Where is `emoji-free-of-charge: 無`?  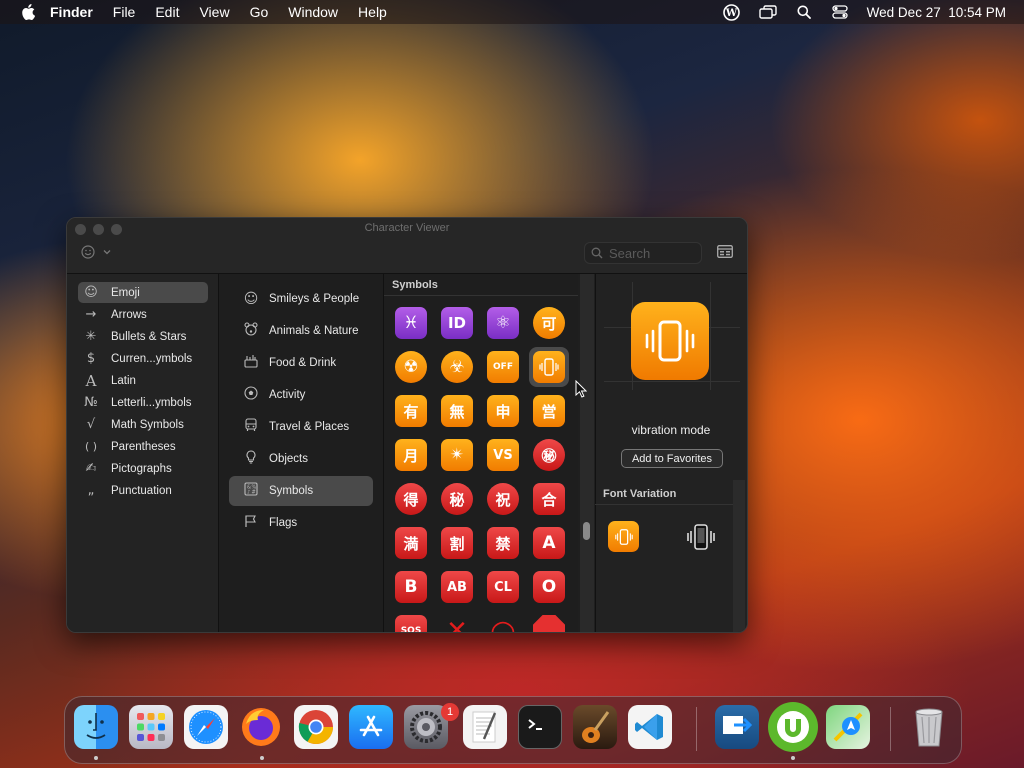
emoji-free-of-charge: 無 is located at coordinates (457, 411).